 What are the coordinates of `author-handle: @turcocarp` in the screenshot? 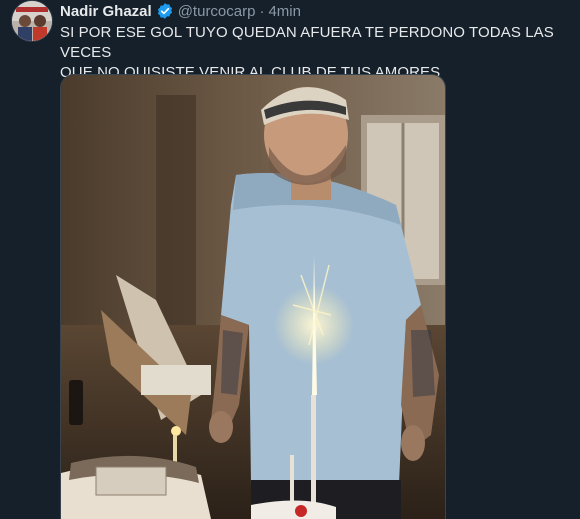 It's located at (217, 11).